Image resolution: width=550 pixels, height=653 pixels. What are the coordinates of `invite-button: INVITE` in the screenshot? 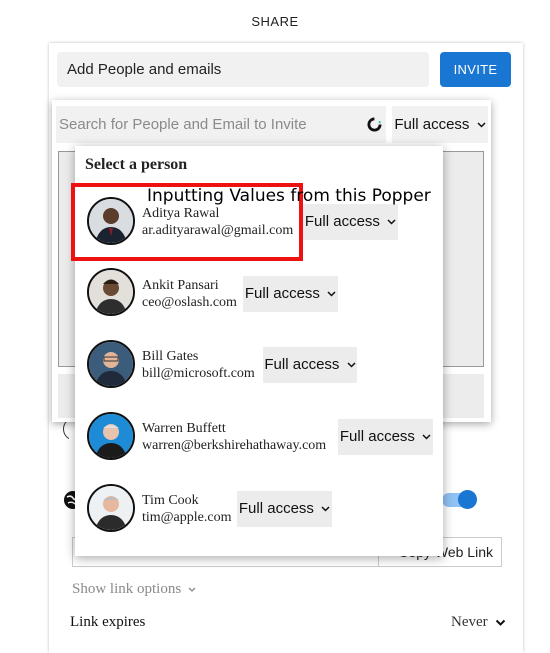 It's located at (475, 69).